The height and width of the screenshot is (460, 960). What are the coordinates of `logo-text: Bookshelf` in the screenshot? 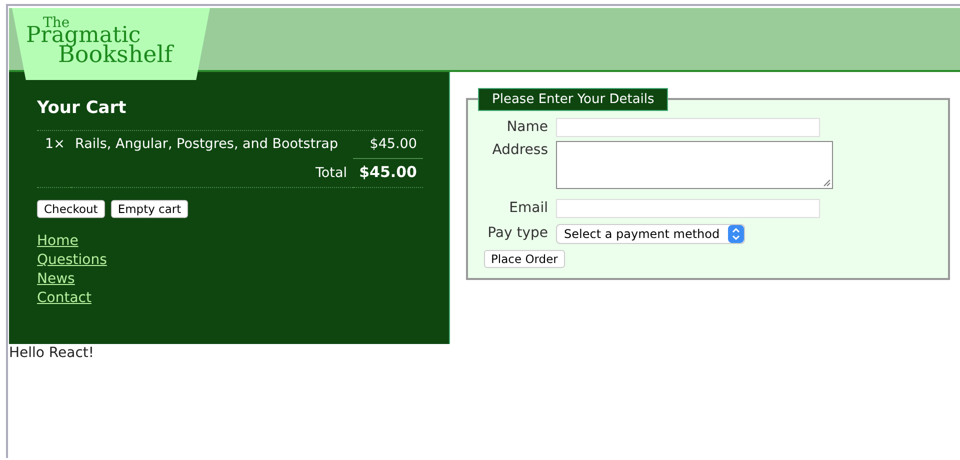 It's located at (115, 55).